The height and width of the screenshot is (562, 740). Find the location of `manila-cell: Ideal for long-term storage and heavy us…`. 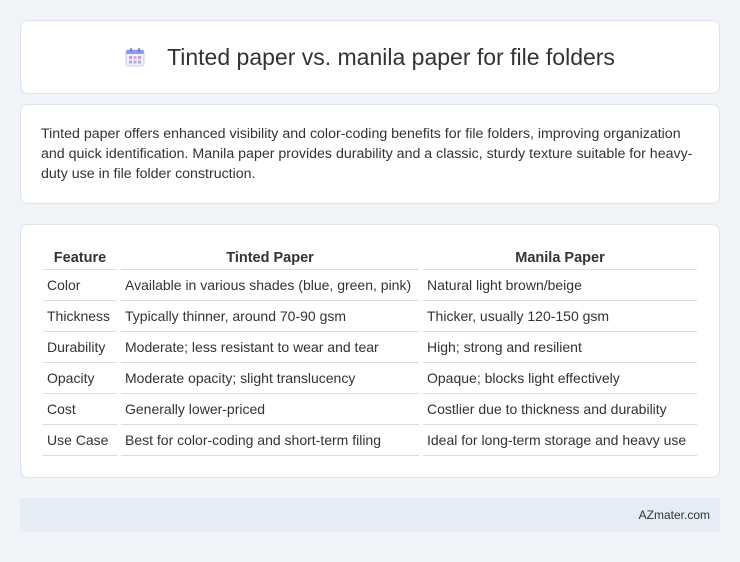

manila-cell: Ideal for long-term storage and heavy us… is located at coordinates (560, 440).